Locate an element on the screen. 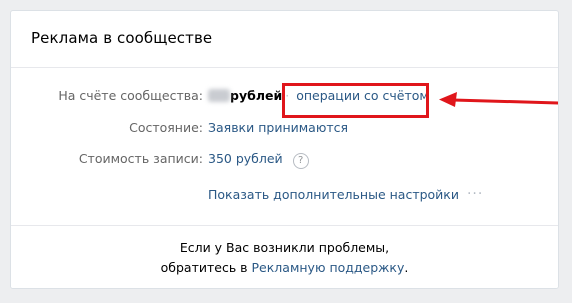 The height and width of the screenshot is (303, 572). footer-line-1: Если у Вас возникли проблемы, is located at coordinates (284, 247).